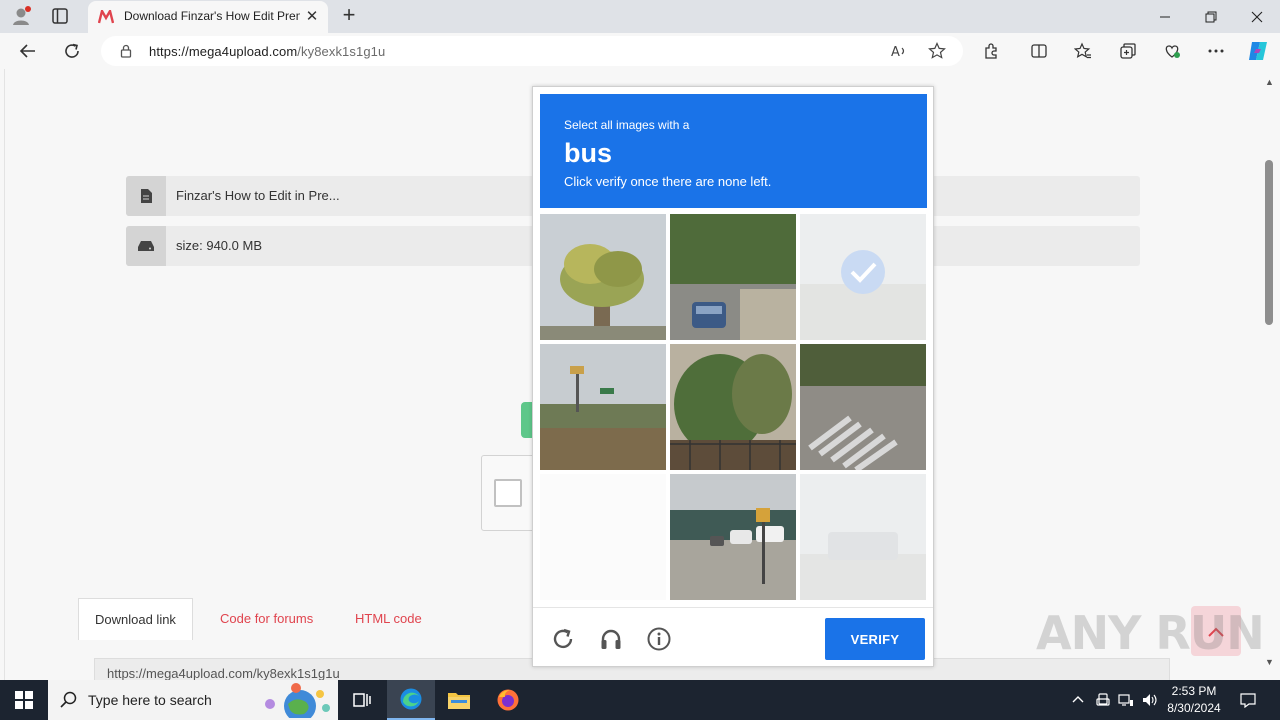 The height and width of the screenshot is (720, 1280). Describe the element at coordinates (388, 619) in the screenshot. I see `tab-html-code: HTML code` at that location.